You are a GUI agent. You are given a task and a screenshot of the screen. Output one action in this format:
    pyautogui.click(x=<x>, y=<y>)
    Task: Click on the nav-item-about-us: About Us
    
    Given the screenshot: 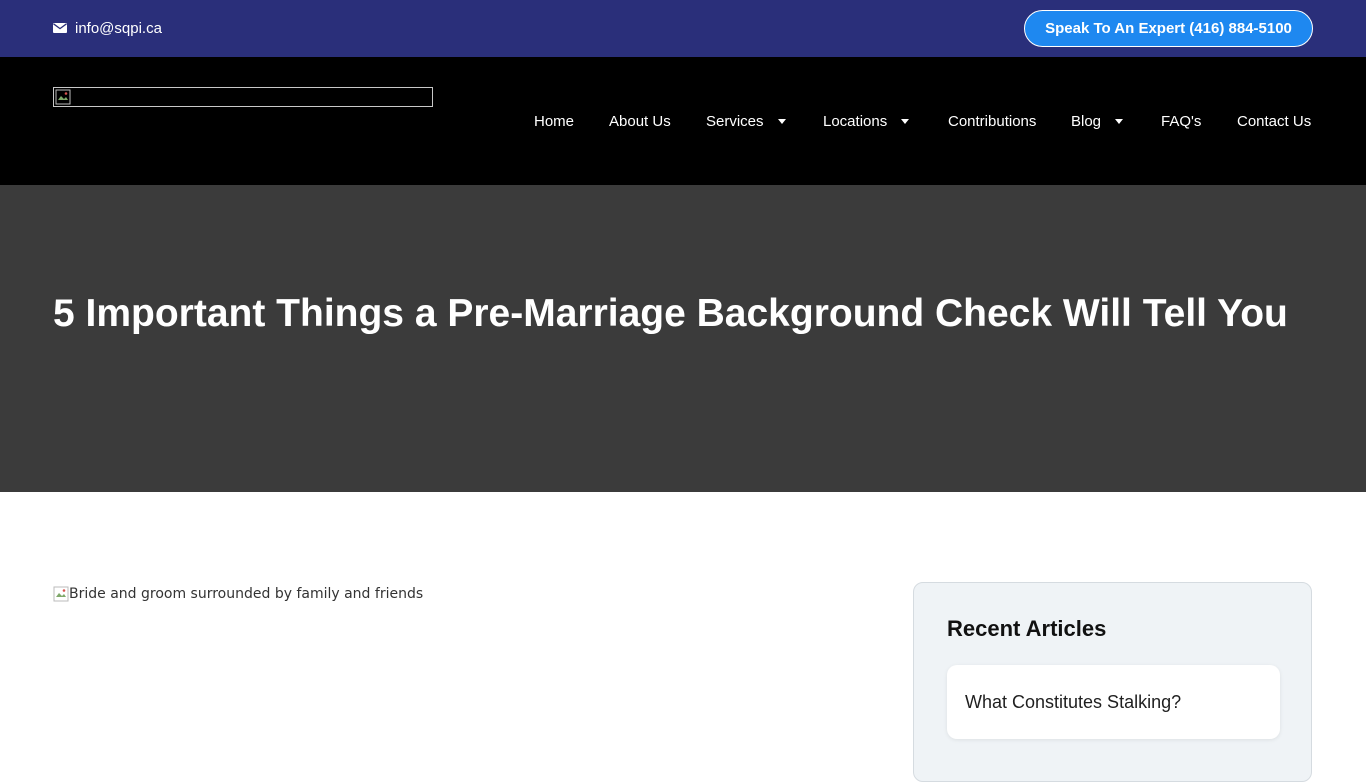 What is the action you would take?
    pyautogui.click(x=640, y=121)
    